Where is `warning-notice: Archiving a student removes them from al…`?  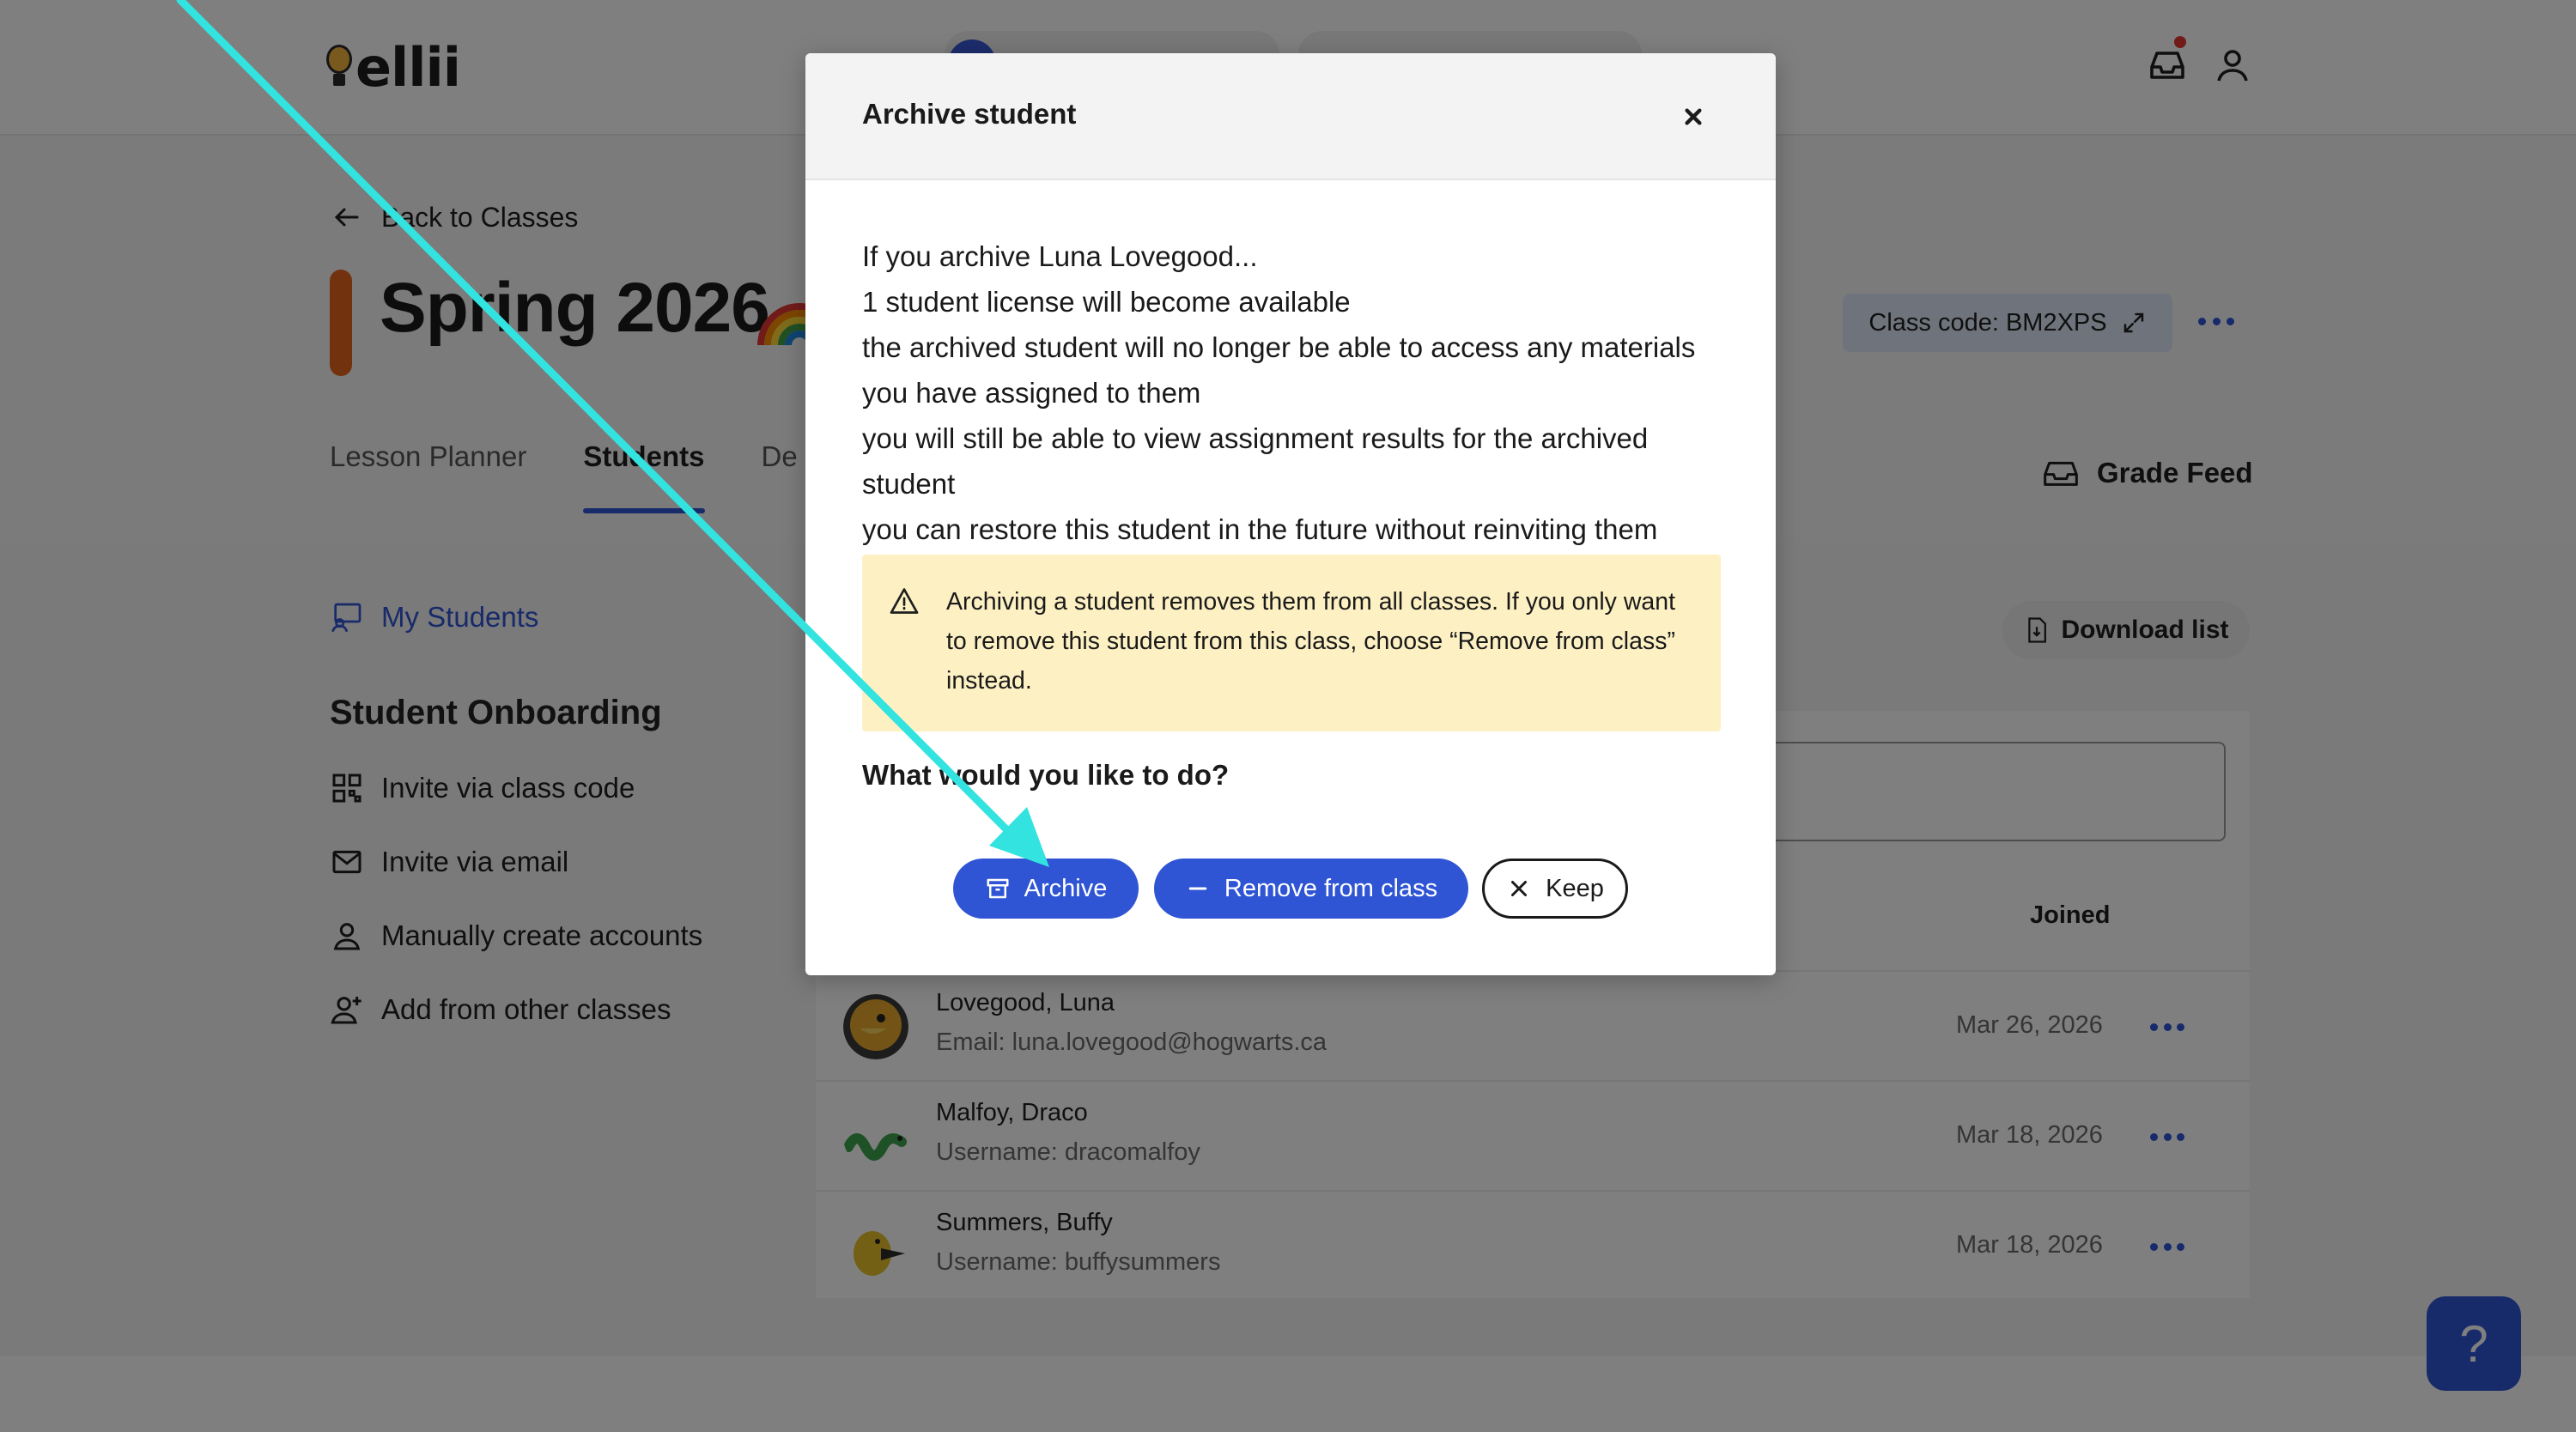
warning-notice: Archiving a student removes them from al… is located at coordinates (1291, 643).